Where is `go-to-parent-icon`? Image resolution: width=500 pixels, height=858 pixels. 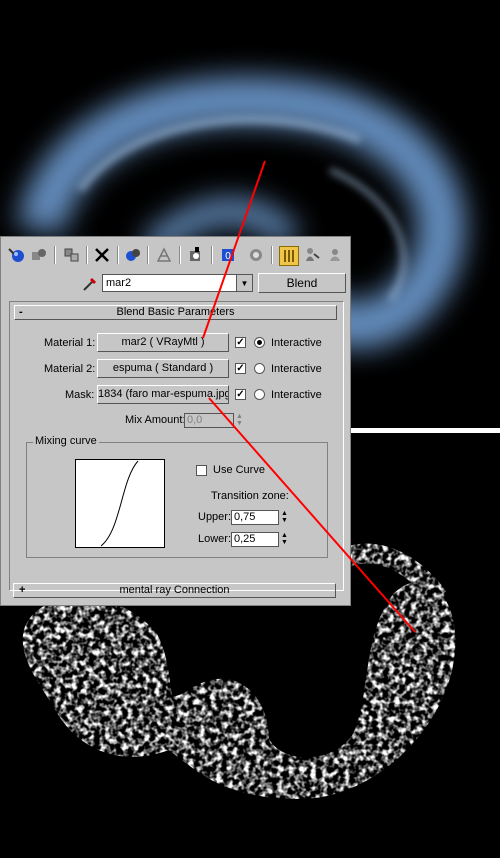
go-to-parent-icon is located at coordinates (289, 256).